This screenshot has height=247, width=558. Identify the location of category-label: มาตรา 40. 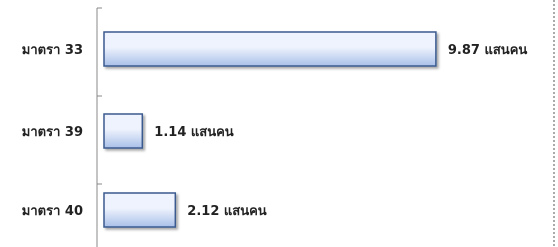
(52, 211).